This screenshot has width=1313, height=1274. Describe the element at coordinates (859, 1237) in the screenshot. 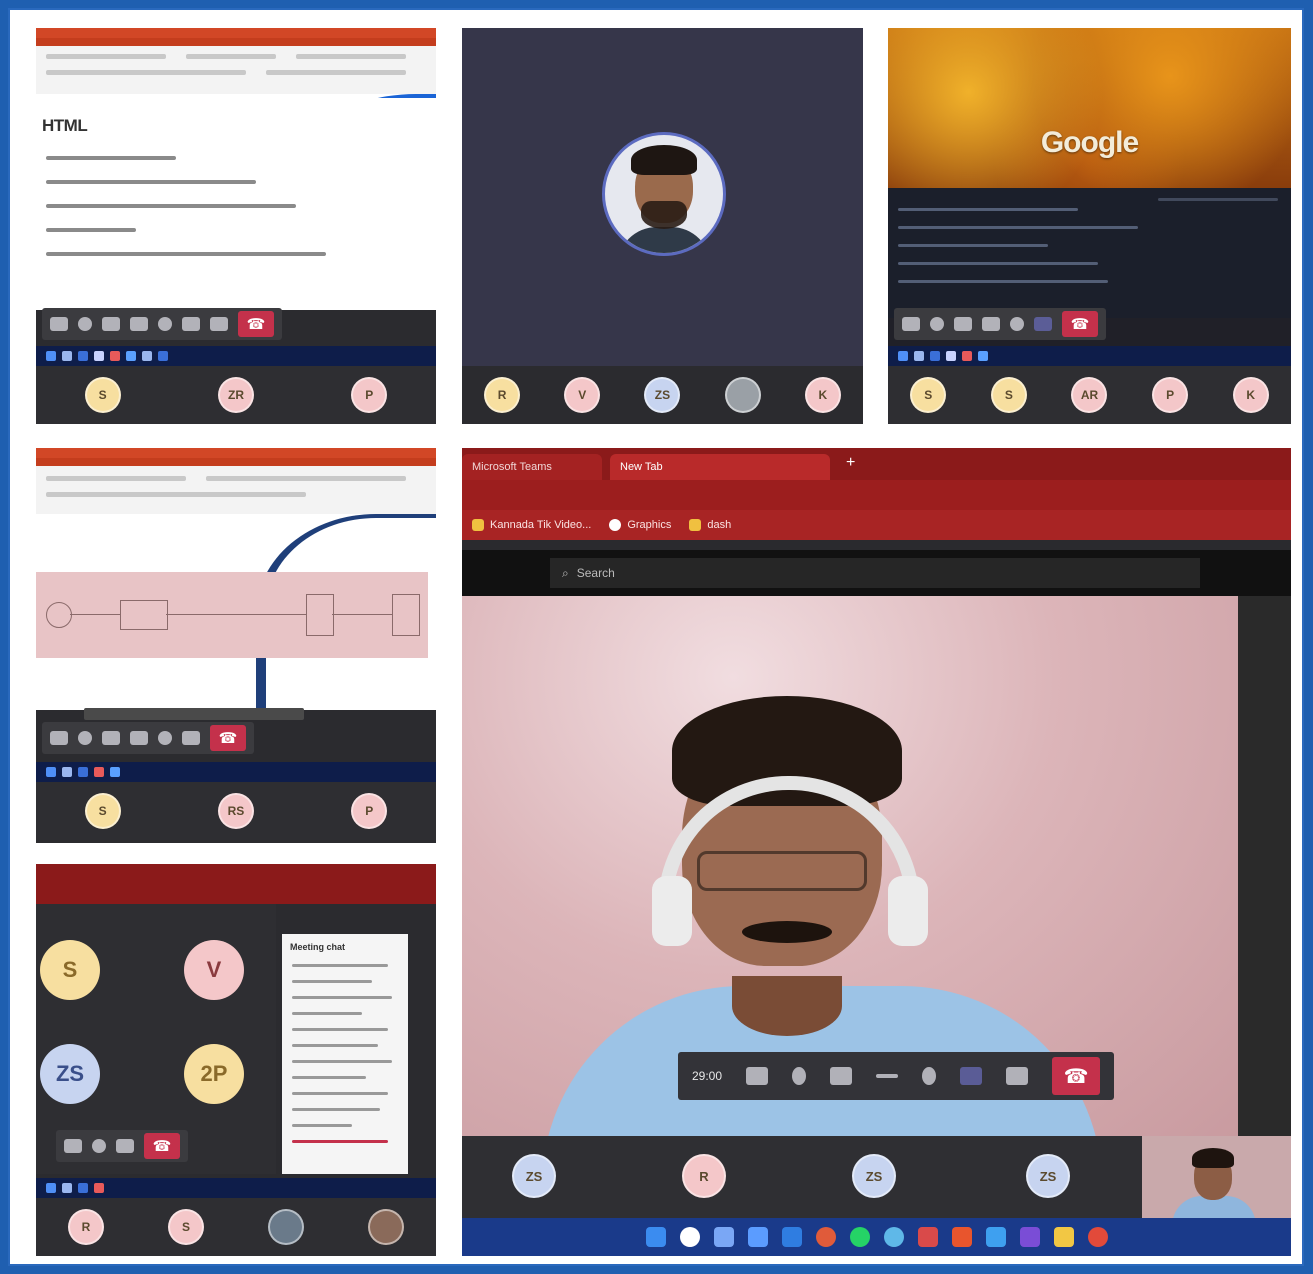

I see `whatsapp-icon` at that location.